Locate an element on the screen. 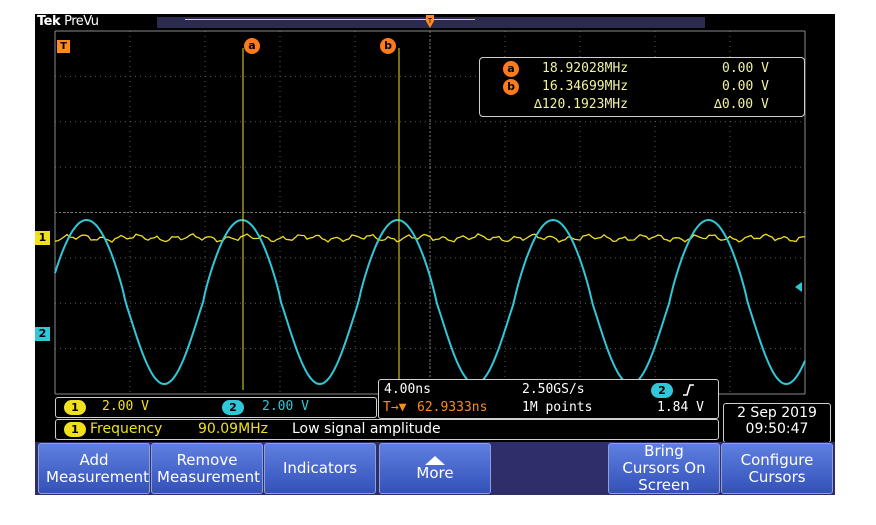  indicators-button: Indicators is located at coordinates (320, 468).